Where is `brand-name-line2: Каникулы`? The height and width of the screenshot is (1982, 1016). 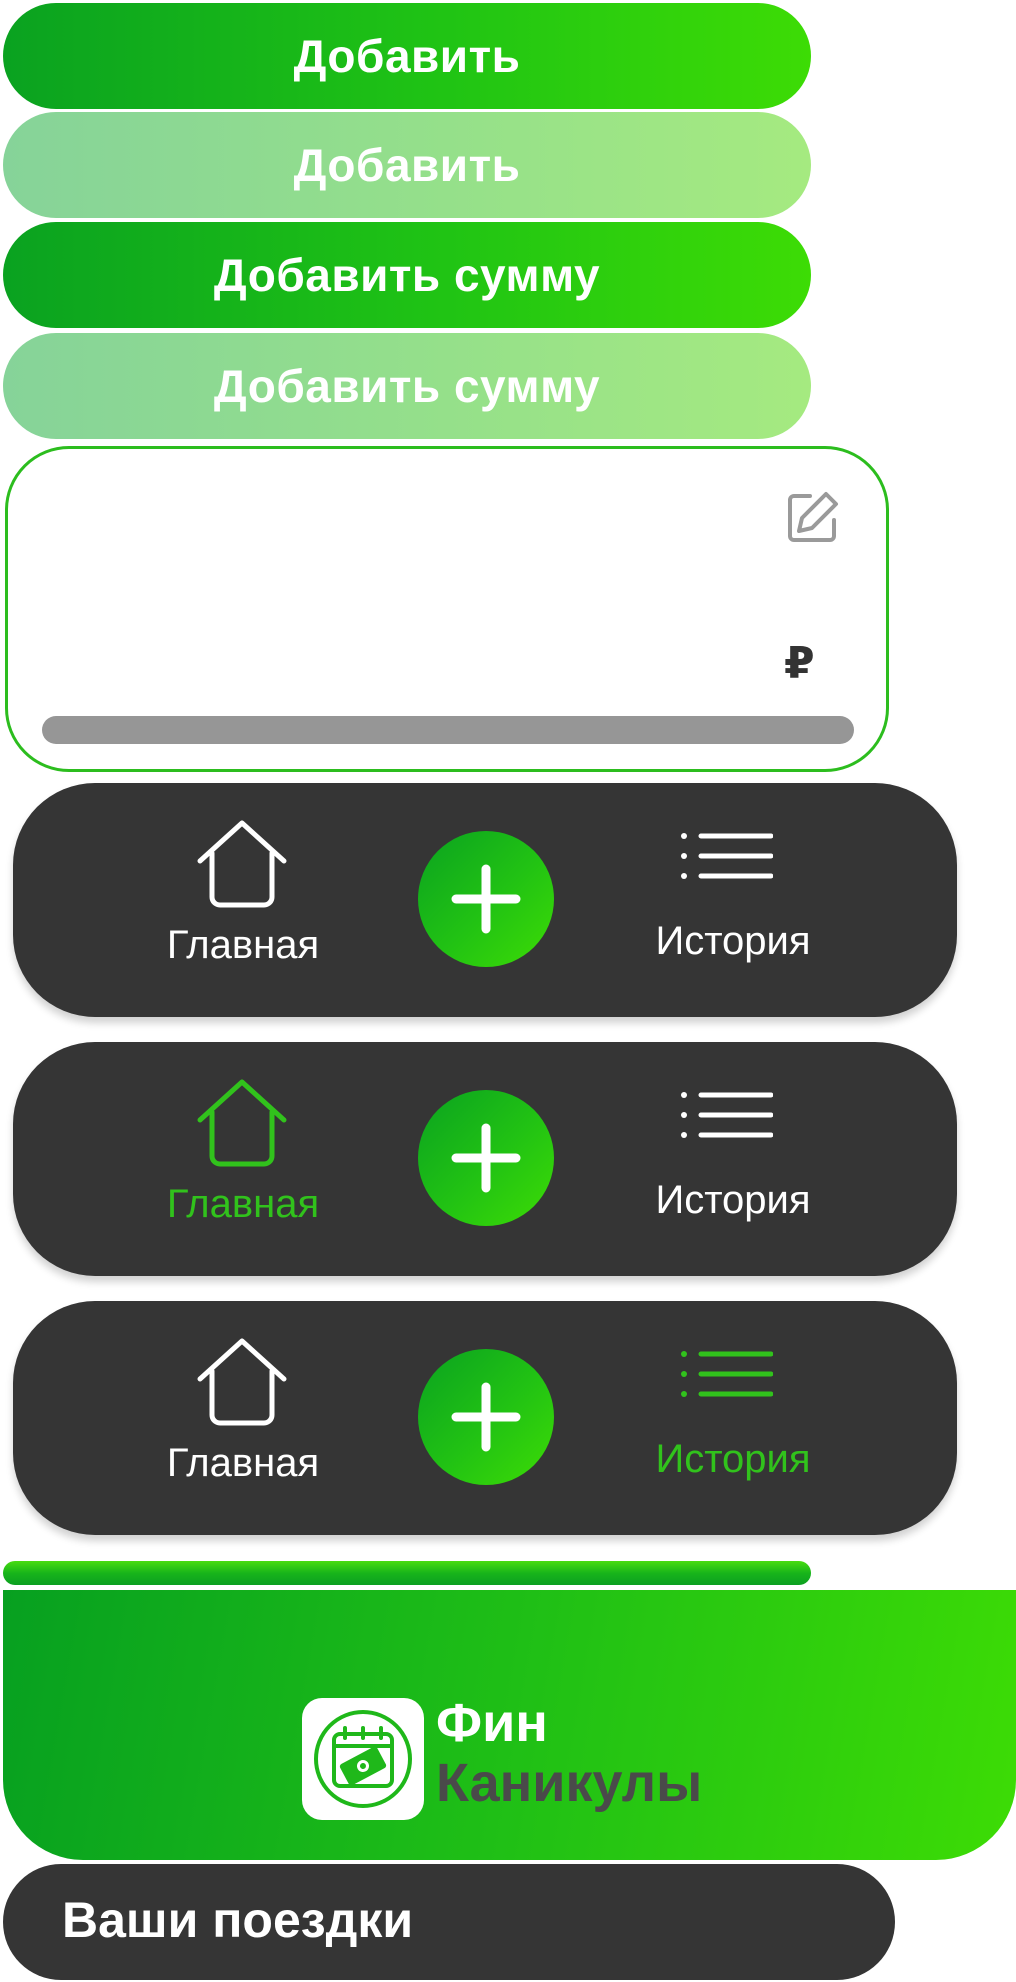
brand-name-line2: Каникулы is located at coordinates (569, 1783).